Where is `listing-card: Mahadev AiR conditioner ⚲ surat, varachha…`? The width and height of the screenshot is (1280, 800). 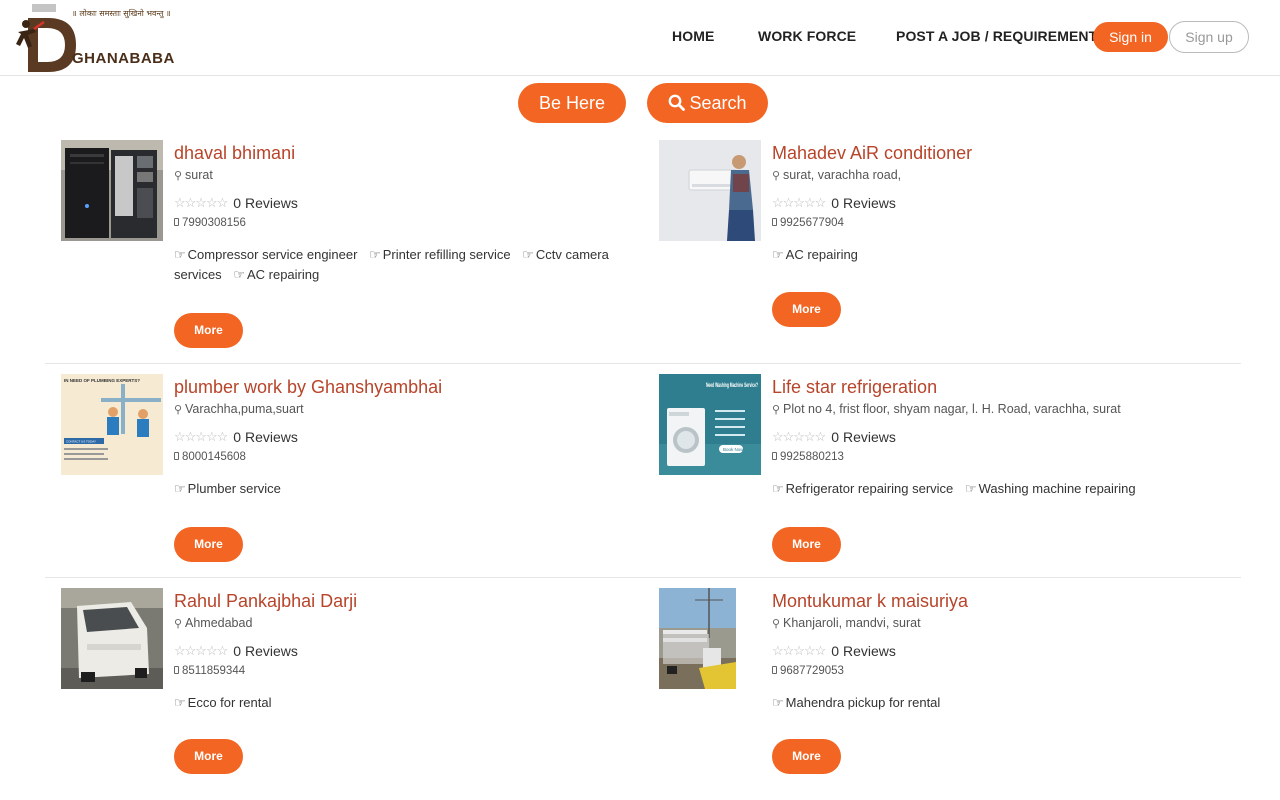
listing-card: Mahadev AiR conditioner ⚲ surat, varachha… is located at coordinates (959, 247).